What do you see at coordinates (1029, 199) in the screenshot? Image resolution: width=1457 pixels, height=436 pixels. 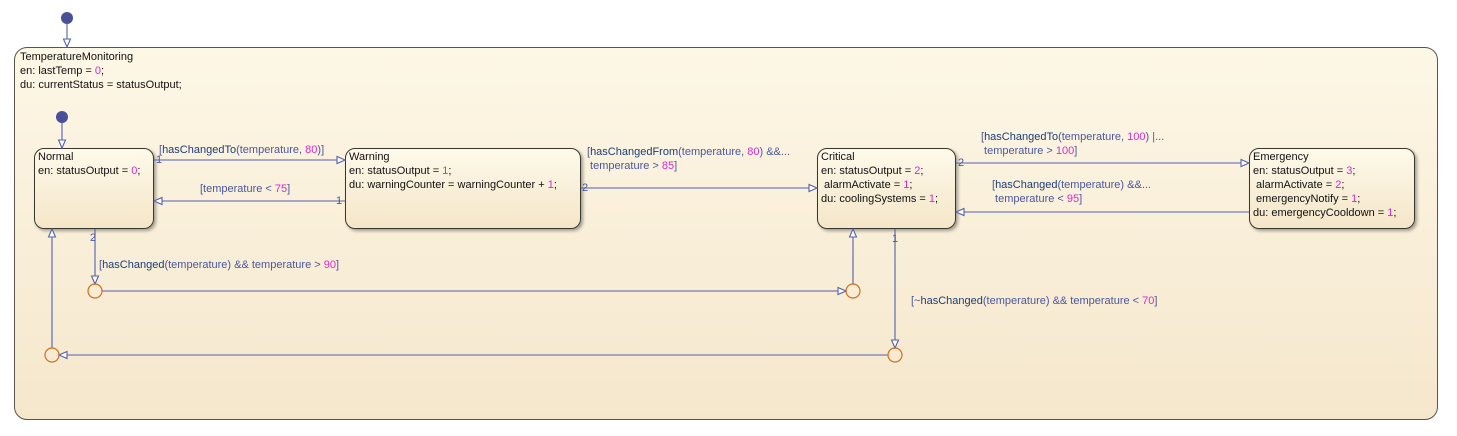 I see `text-fragment: temperature <` at bounding box center [1029, 199].